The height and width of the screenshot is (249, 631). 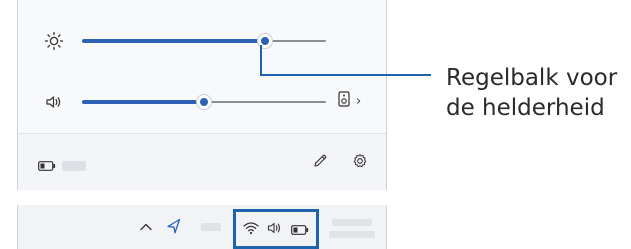 I want to click on brightness-slider-track, so click(x=204, y=41).